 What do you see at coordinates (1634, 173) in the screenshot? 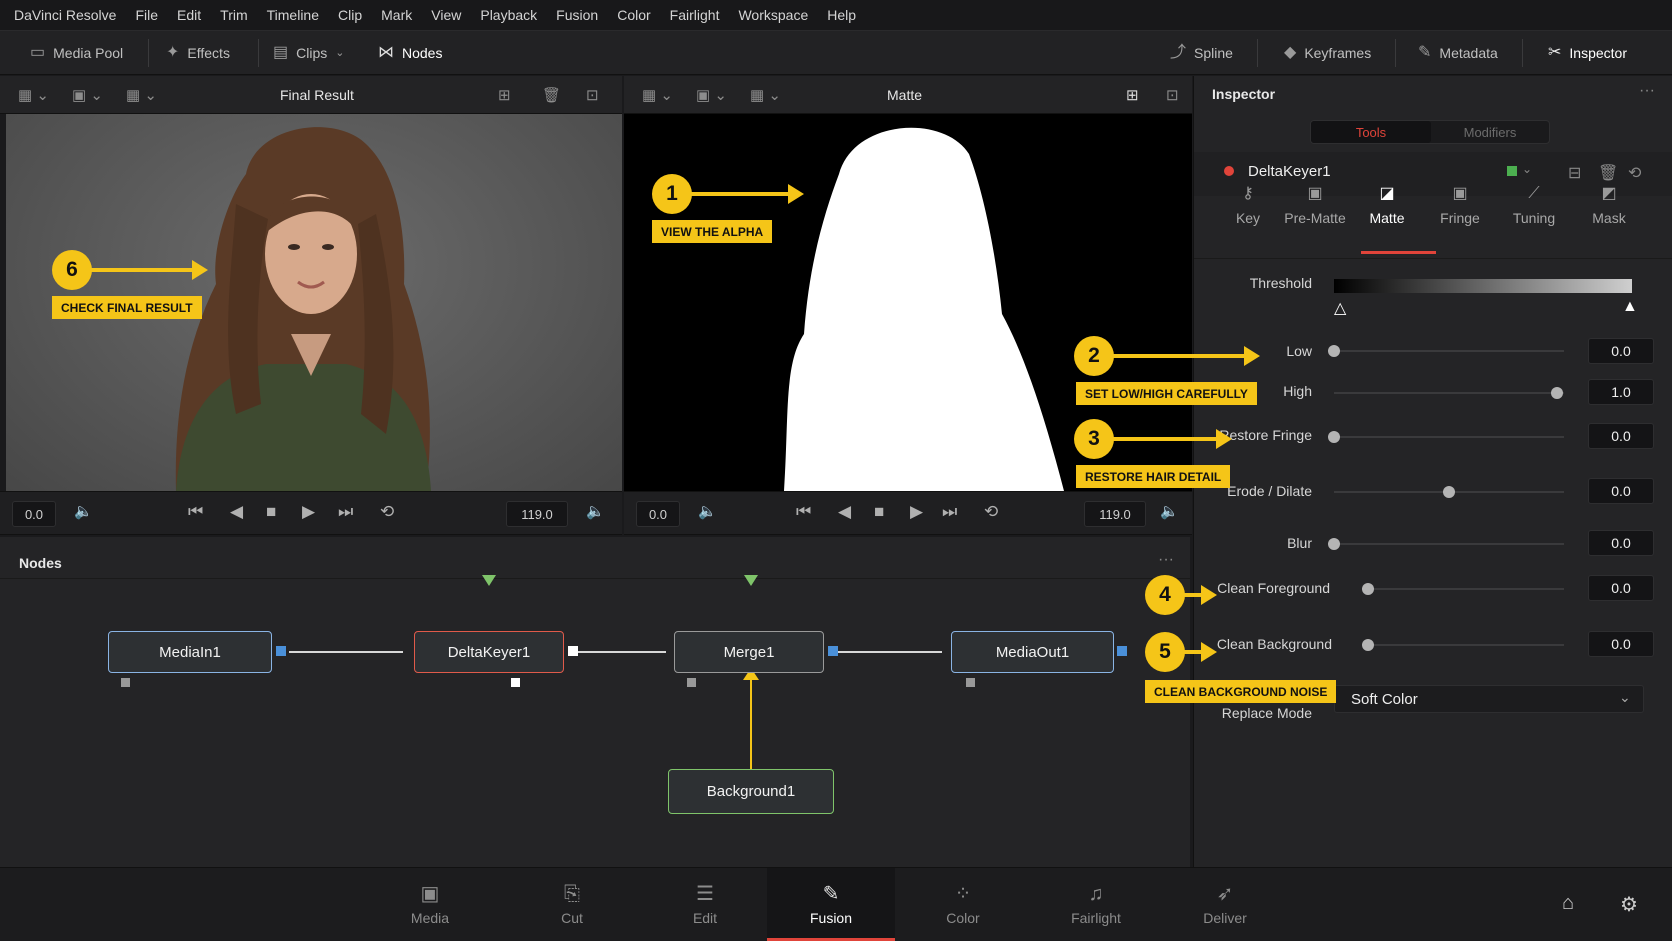
I see `reset-icon: ⟲` at bounding box center [1634, 173].